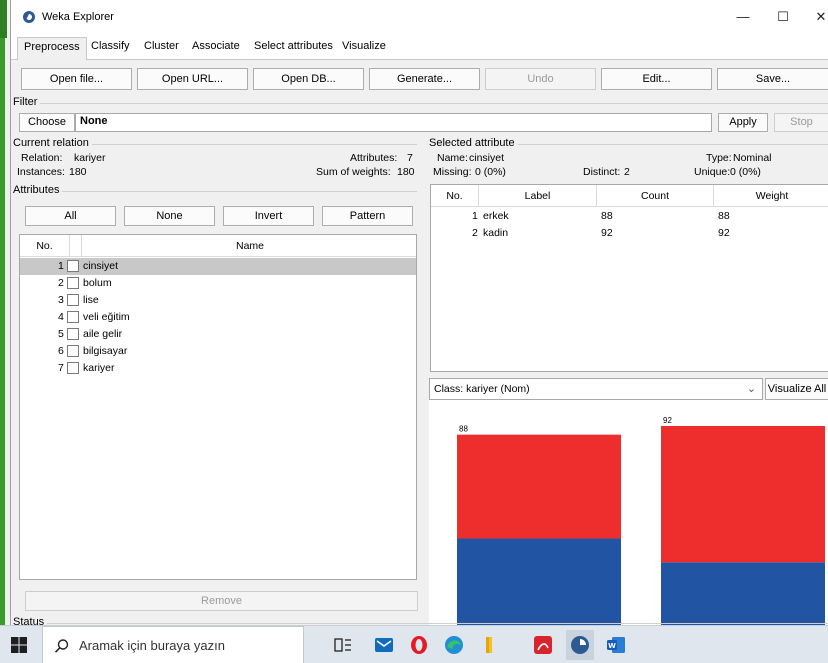  What do you see at coordinates (293, 46) in the screenshot?
I see `tab-select-attributes: Select attributes` at bounding box center [293, 46].